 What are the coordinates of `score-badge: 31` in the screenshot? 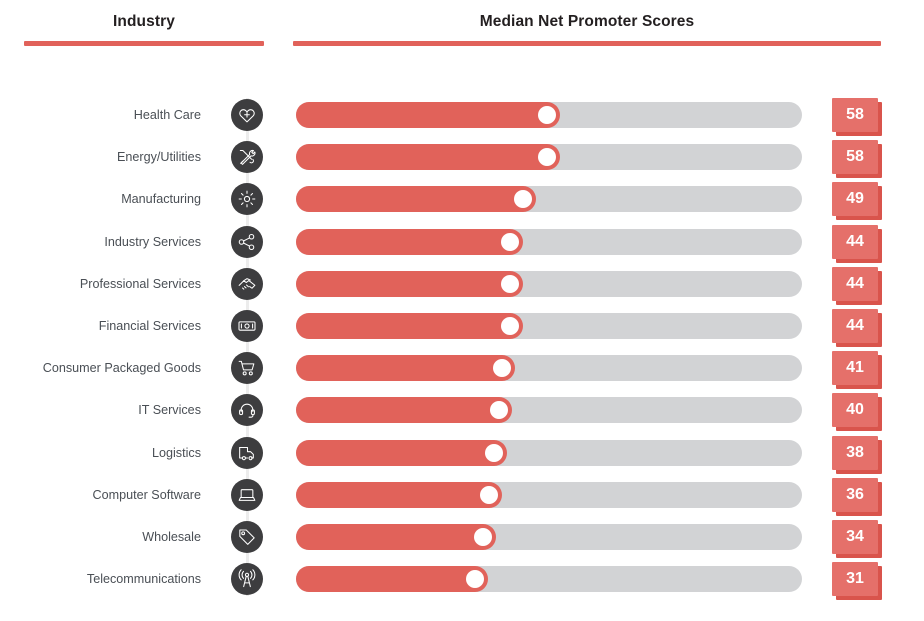 It's located at (857, 581).